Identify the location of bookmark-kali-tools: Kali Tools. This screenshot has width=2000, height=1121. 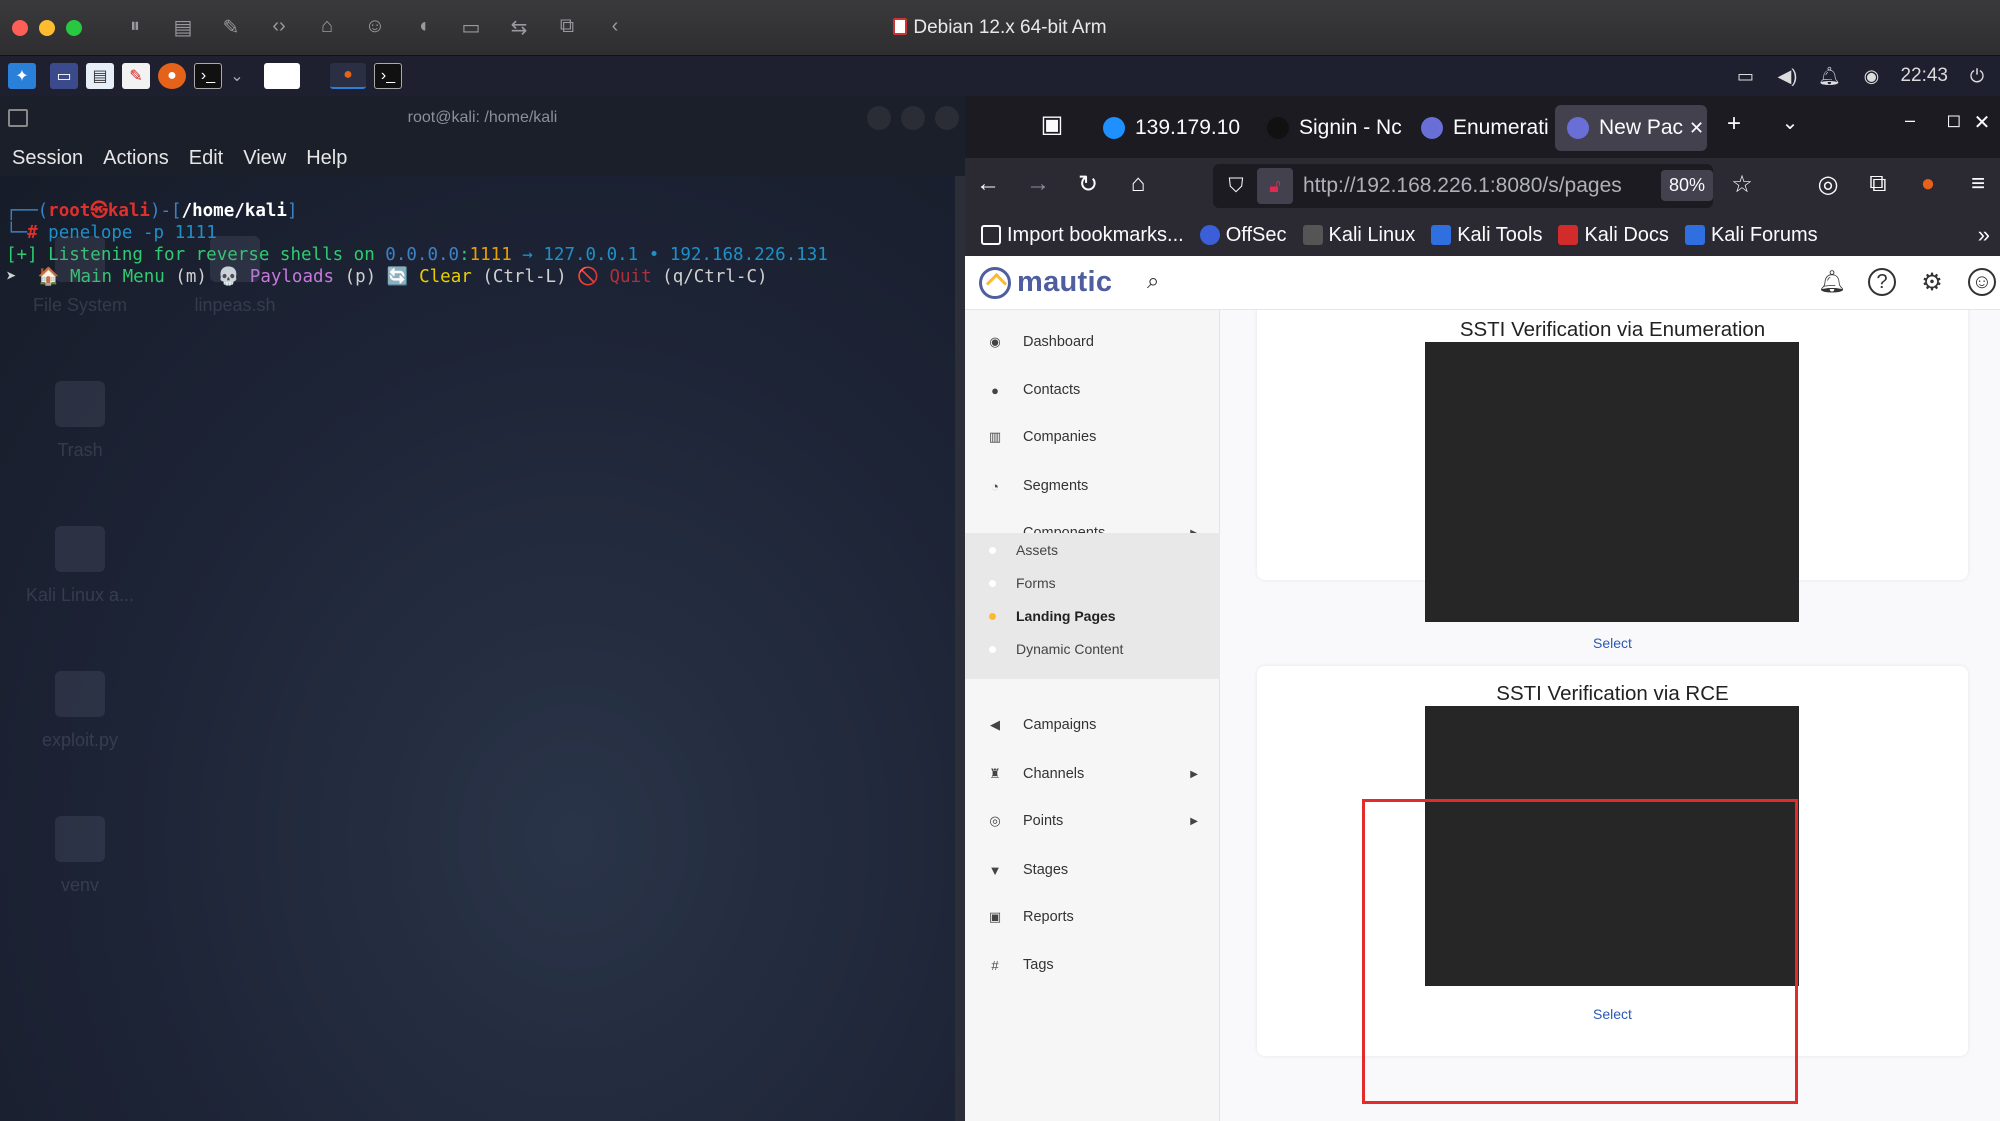
(1486, 235).